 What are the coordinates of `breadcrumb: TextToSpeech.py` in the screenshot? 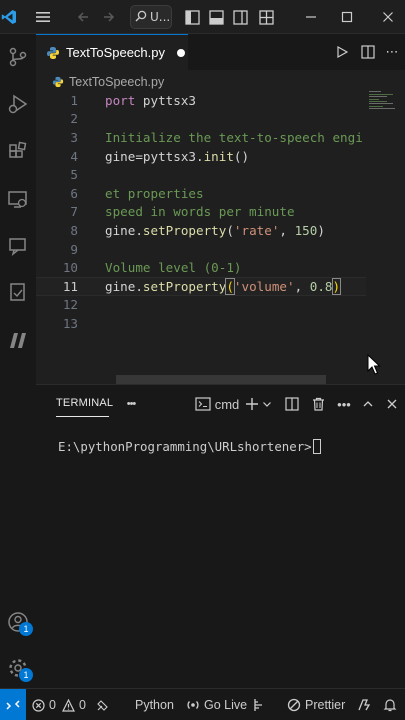 It's located at (108, 82).